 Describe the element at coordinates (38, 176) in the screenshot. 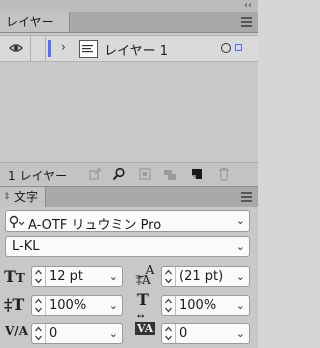

I see `layer-count: 1 レイヤー` at that location.